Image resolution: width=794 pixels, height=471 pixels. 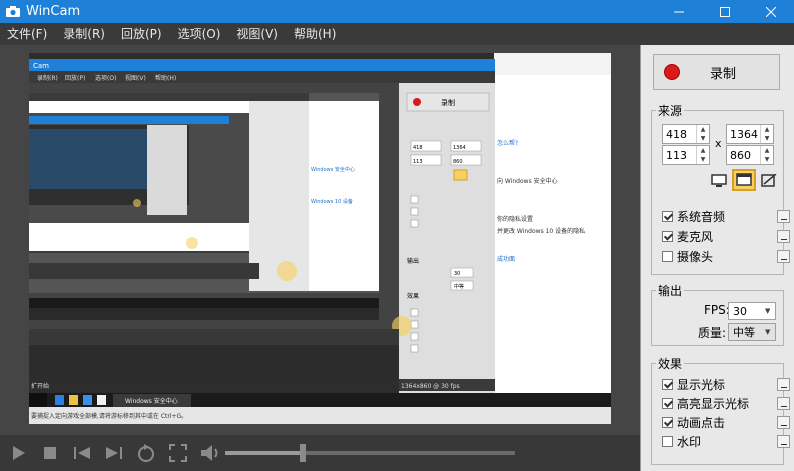 I want to click on svg-text: Windows 10 设备, so click(x=332, y=201).